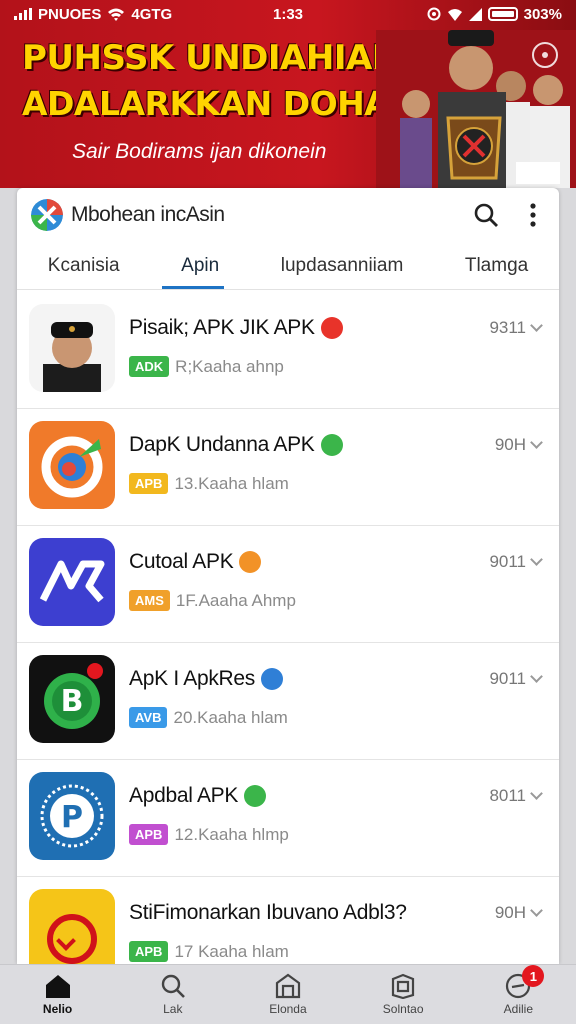 The image size is (576, 1024). I want to click on svg-text: P, so click(72, 817).